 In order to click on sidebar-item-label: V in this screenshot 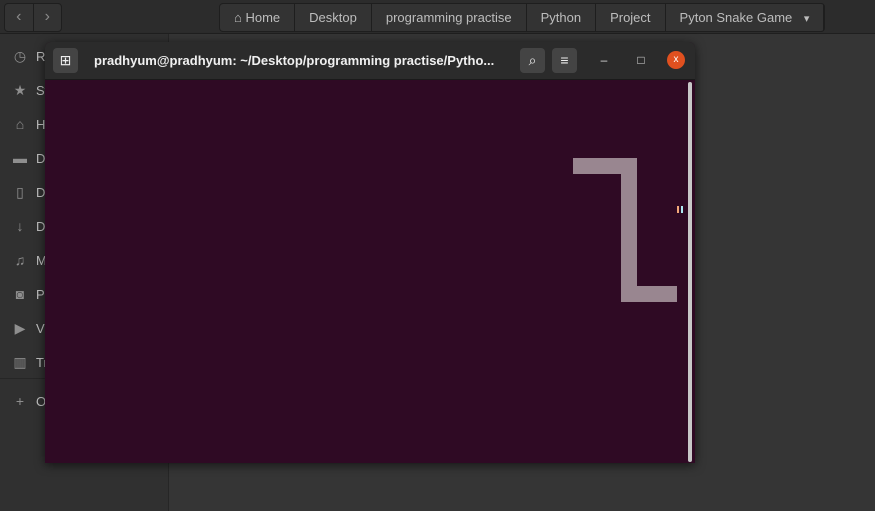, I will do `click(40, 328)`.